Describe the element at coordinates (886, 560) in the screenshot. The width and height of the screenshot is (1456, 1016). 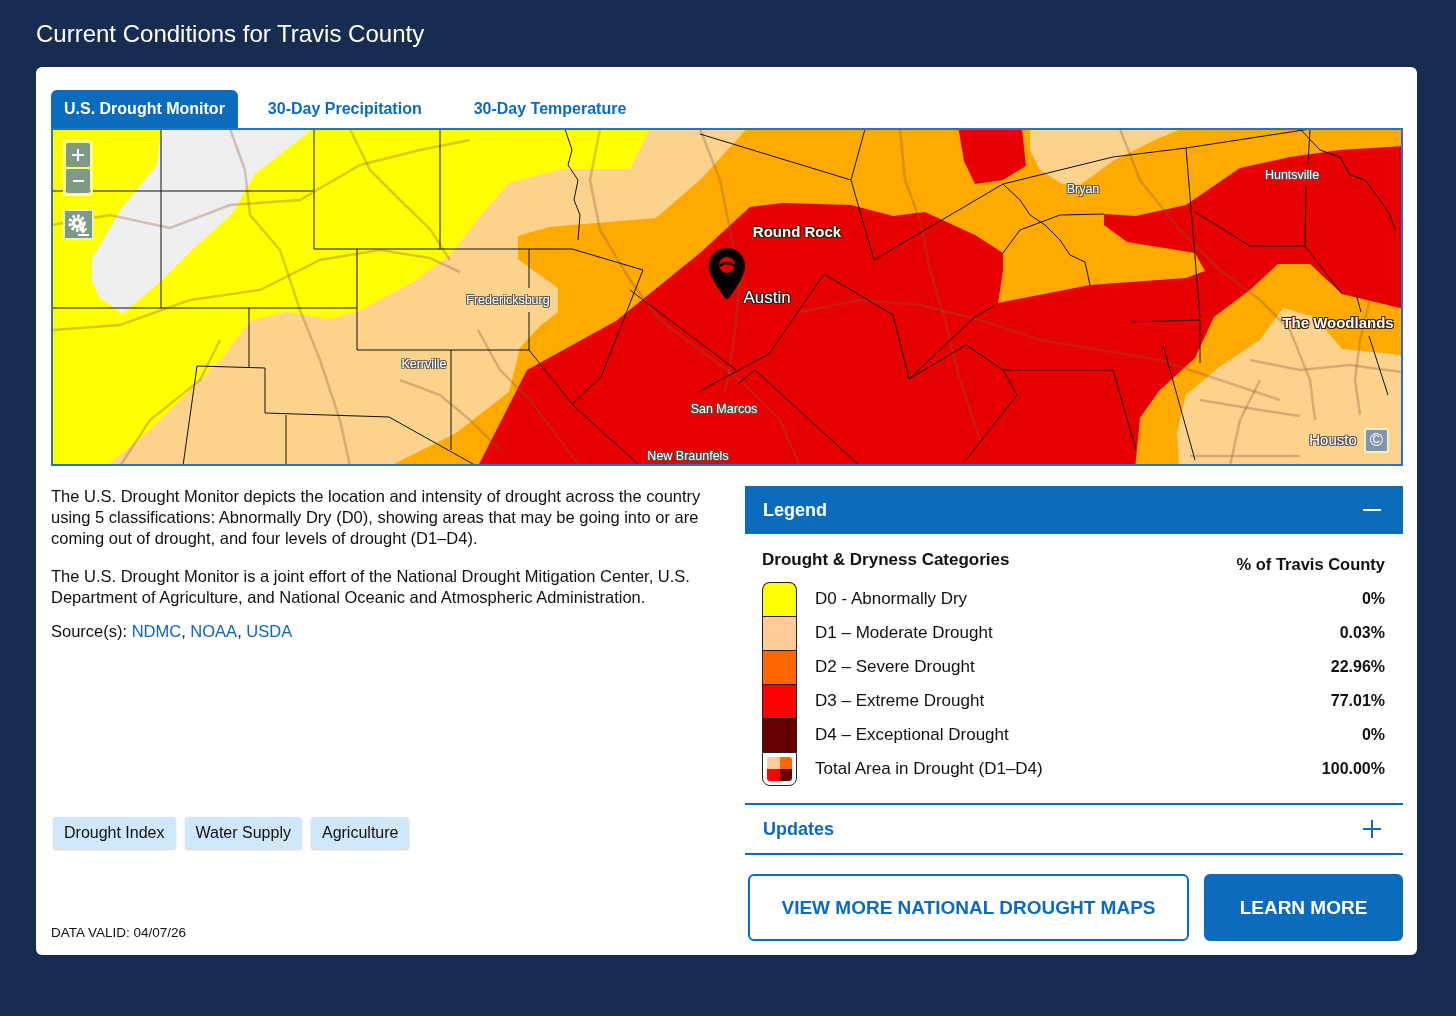
I see `legend-heading: Drought & Dryness Categories` at that location.